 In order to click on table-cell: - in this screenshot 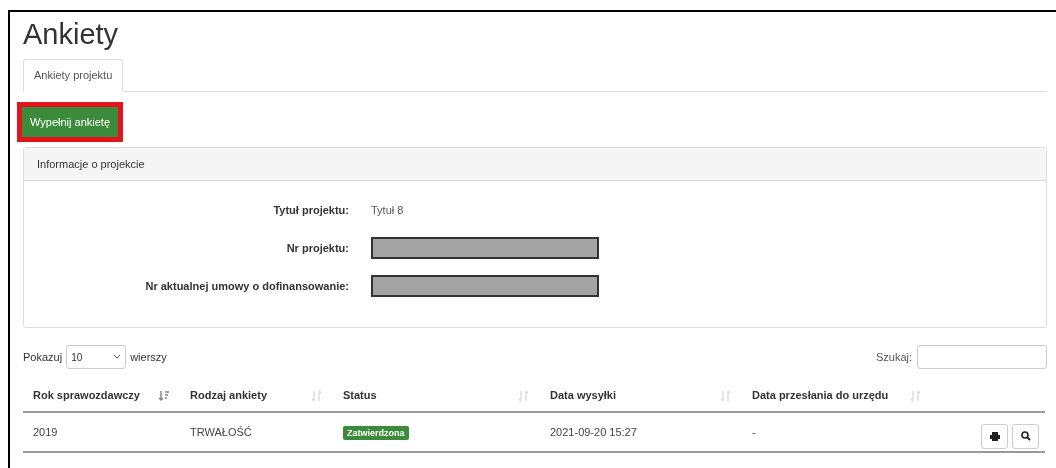, I will do `click(754, 431)`.